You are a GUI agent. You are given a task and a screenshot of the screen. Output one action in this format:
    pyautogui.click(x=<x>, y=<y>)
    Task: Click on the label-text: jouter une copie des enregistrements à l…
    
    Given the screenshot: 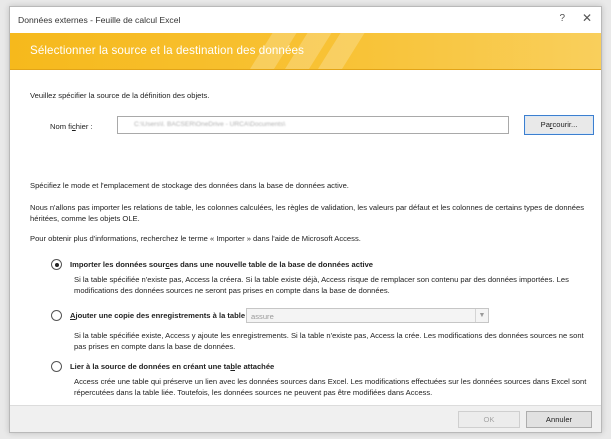 What is the action you would take?
    pyautogui.click(x=162, y=315)
    